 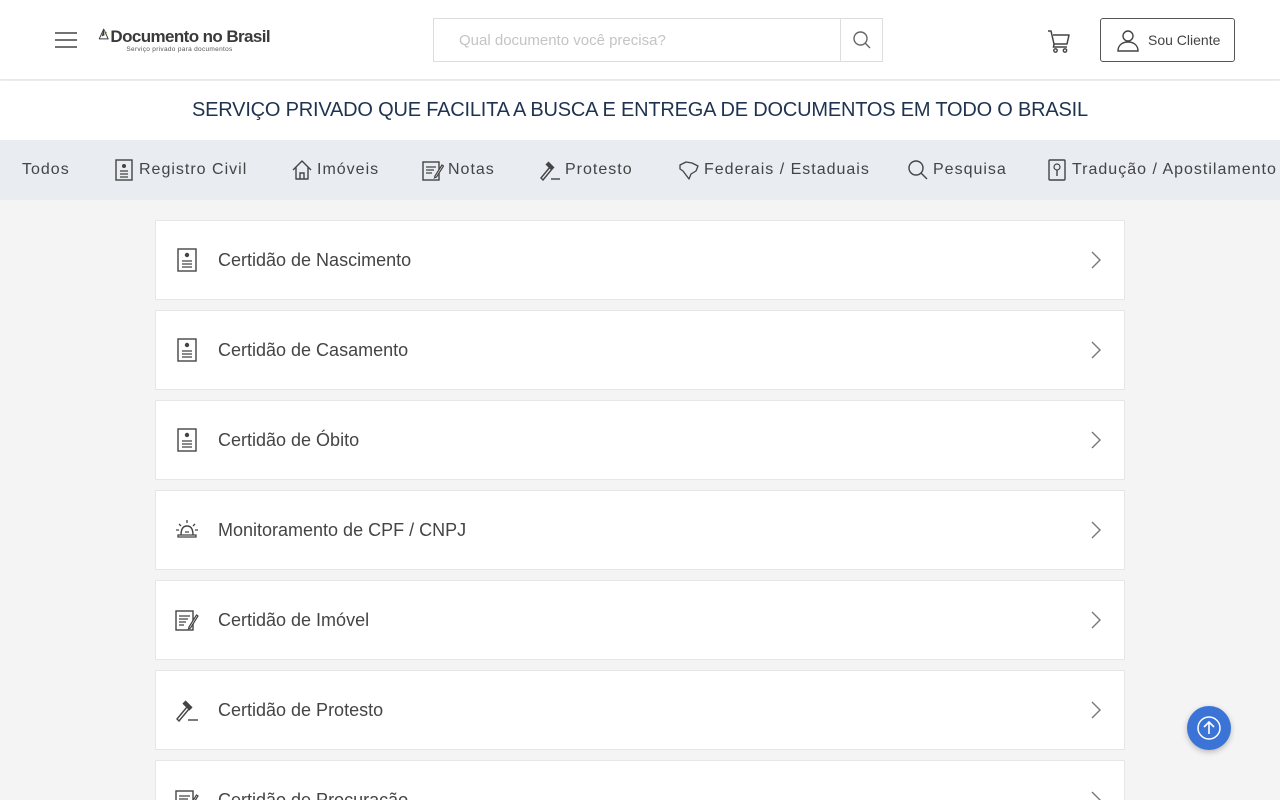 I want to click on list-item-certidao-casamento: Certidão de Casamento, so click(x=640, y=350).